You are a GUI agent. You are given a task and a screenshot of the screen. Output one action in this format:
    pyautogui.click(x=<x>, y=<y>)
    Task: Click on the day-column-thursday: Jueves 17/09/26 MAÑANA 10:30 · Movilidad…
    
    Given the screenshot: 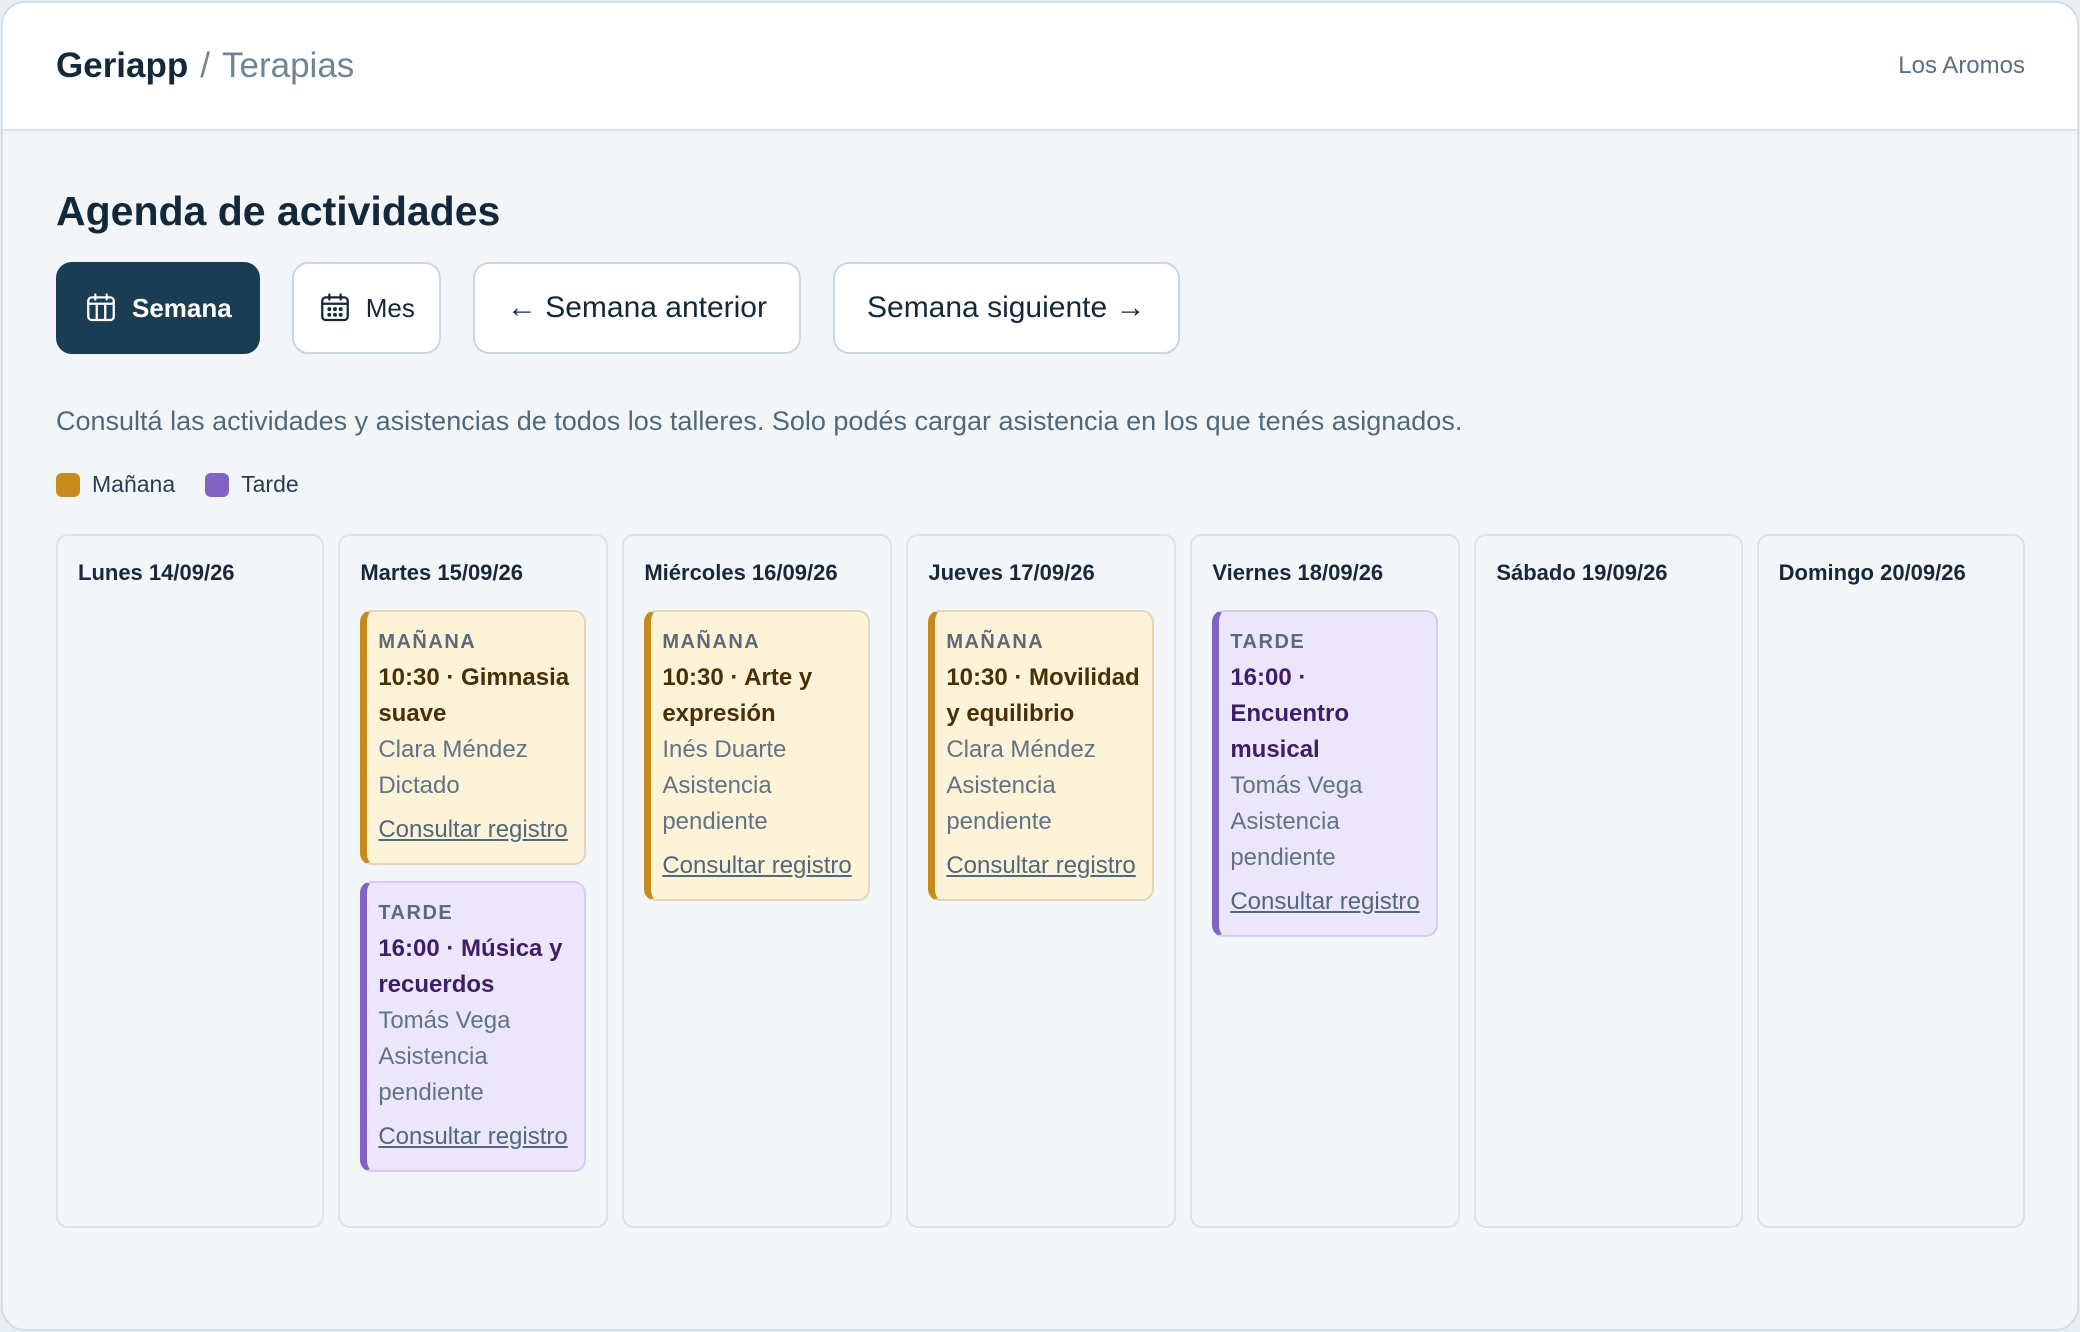 What is the action you would take?
    pyautogui.click(x=1041, y=881)
    